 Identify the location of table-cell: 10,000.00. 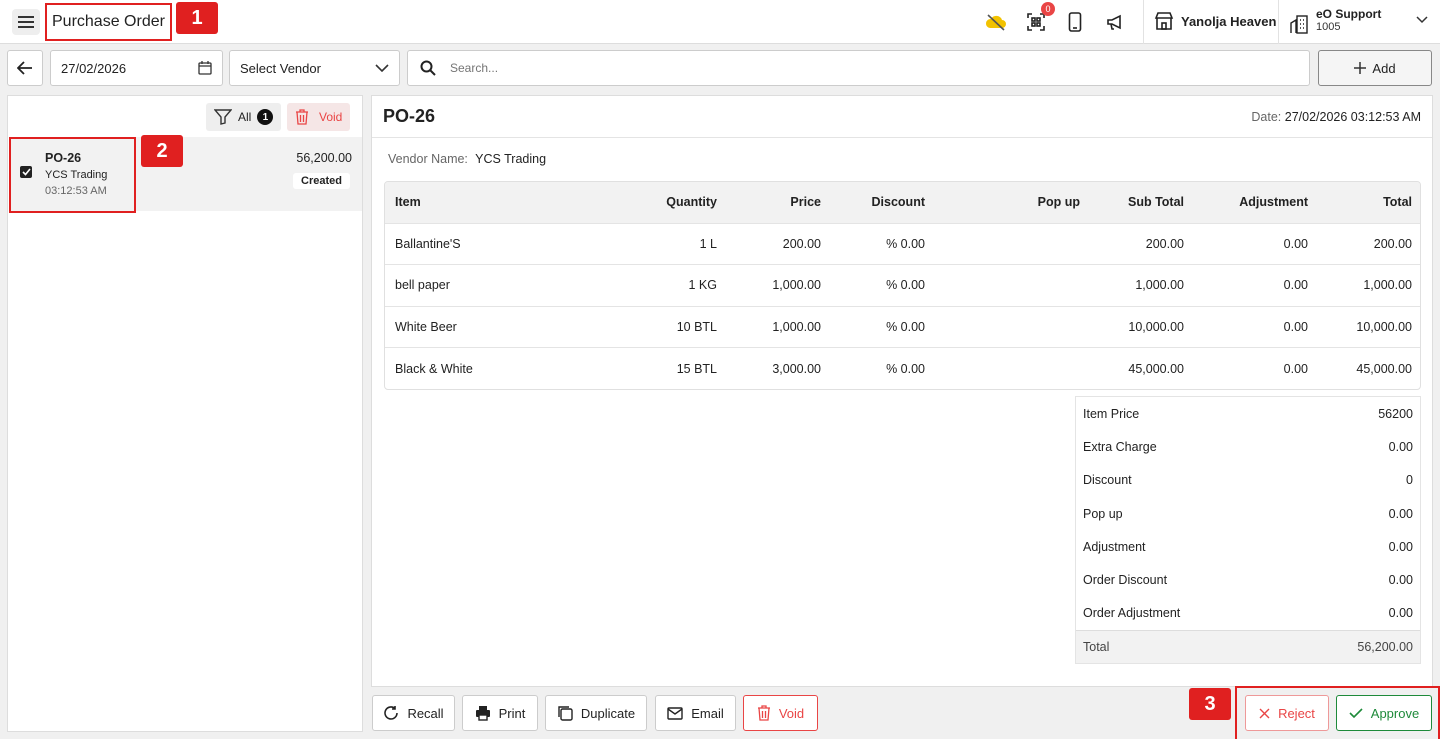
(1369, 326).